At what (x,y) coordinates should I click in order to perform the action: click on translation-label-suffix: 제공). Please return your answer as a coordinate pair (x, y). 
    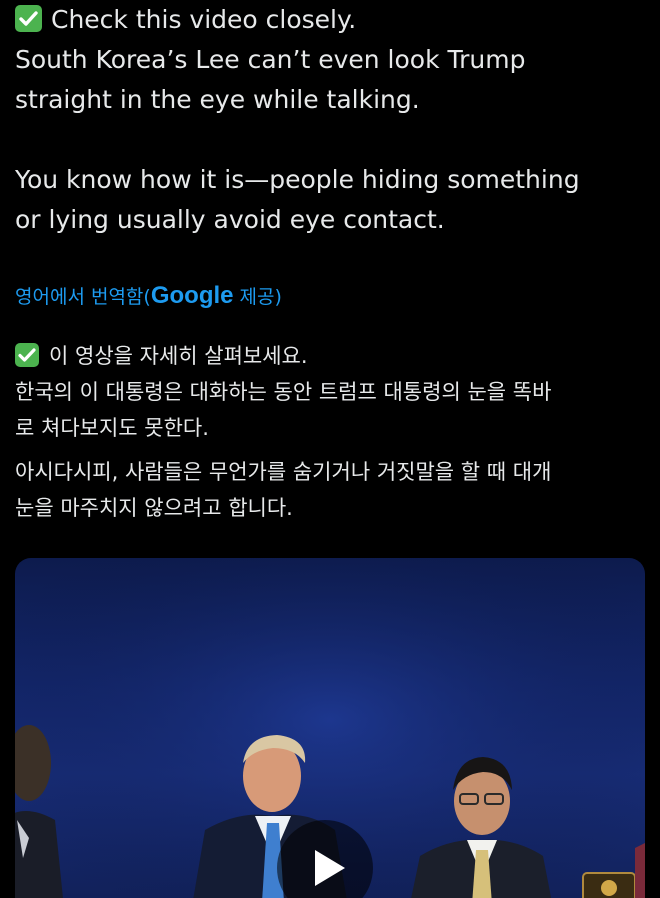
    Looking at the image, I should click on (257, 297).